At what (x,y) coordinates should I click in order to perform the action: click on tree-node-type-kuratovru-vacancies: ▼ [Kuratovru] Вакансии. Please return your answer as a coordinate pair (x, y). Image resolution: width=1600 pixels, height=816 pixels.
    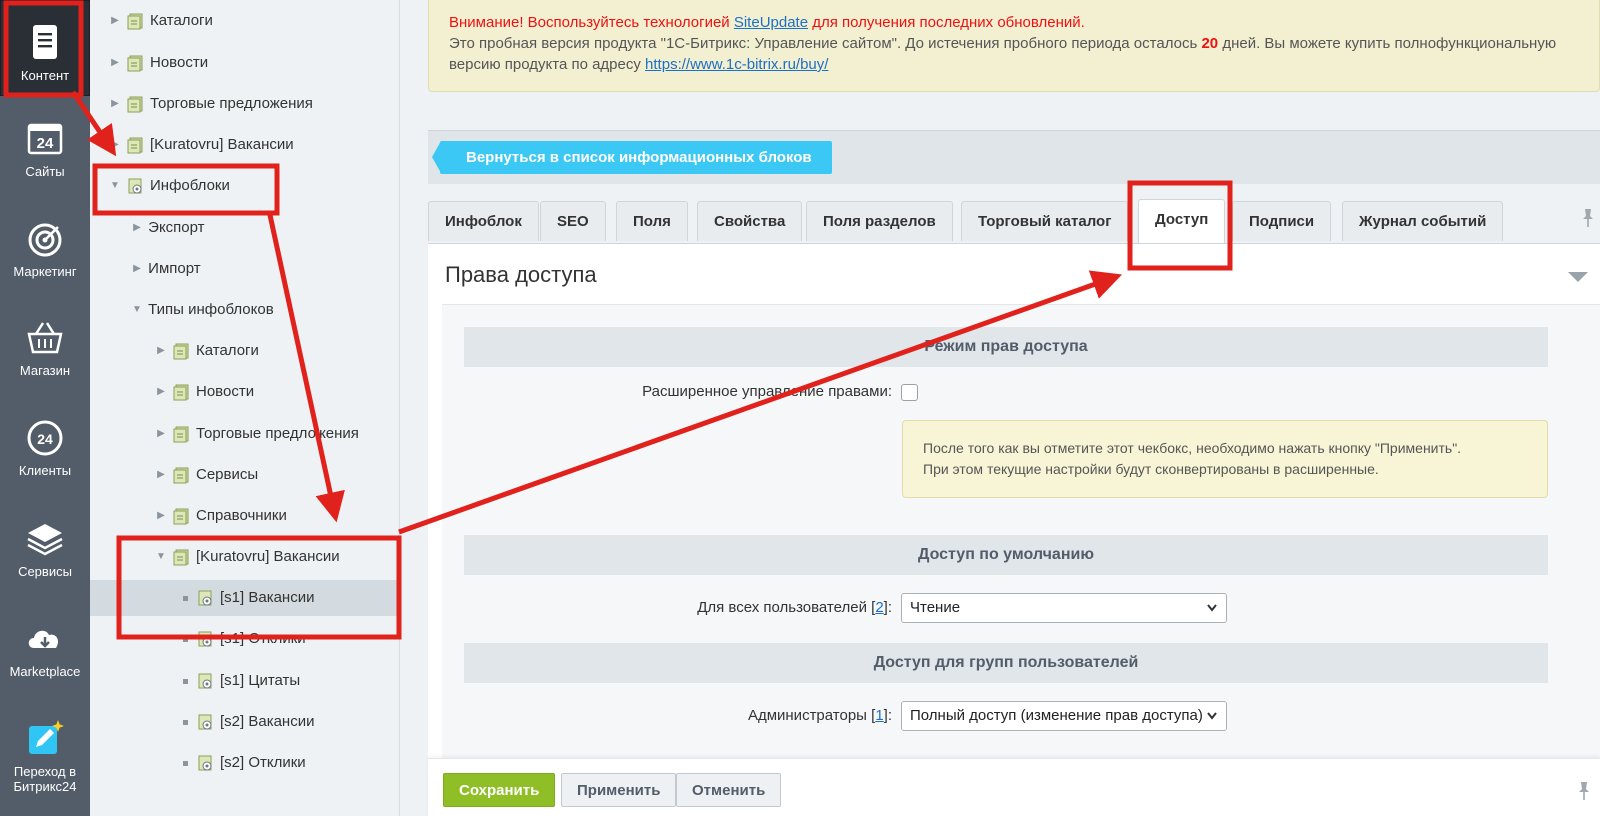
    Looking at the image, I should click on (247, 557).